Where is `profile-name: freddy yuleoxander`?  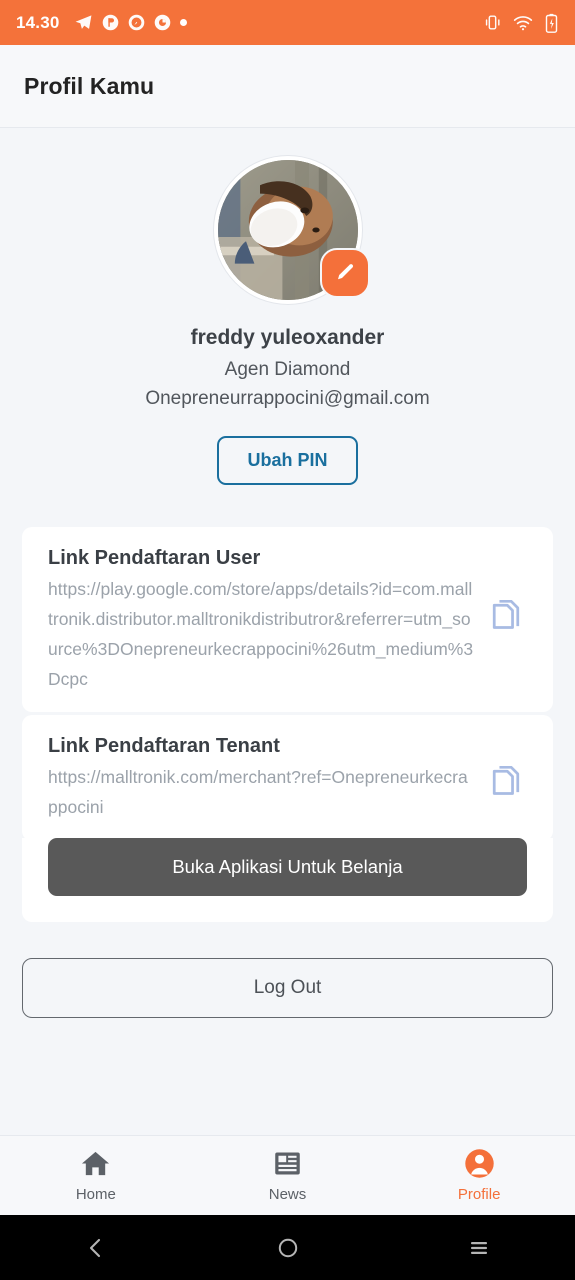
profile-name: freddy yuleoxander is located at coordinates (287, 337).